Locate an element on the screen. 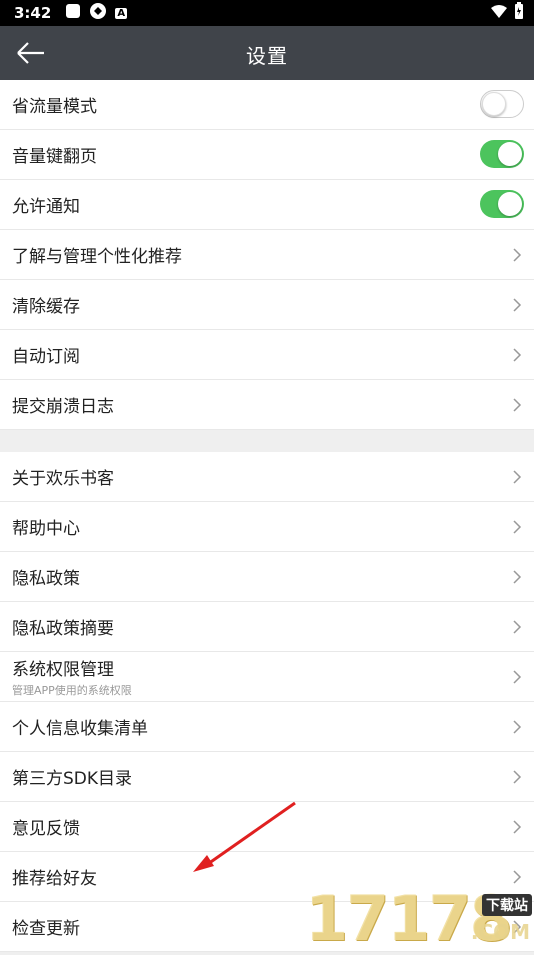  setting-label: 省流量模式 is located at coordinates (54, 107).